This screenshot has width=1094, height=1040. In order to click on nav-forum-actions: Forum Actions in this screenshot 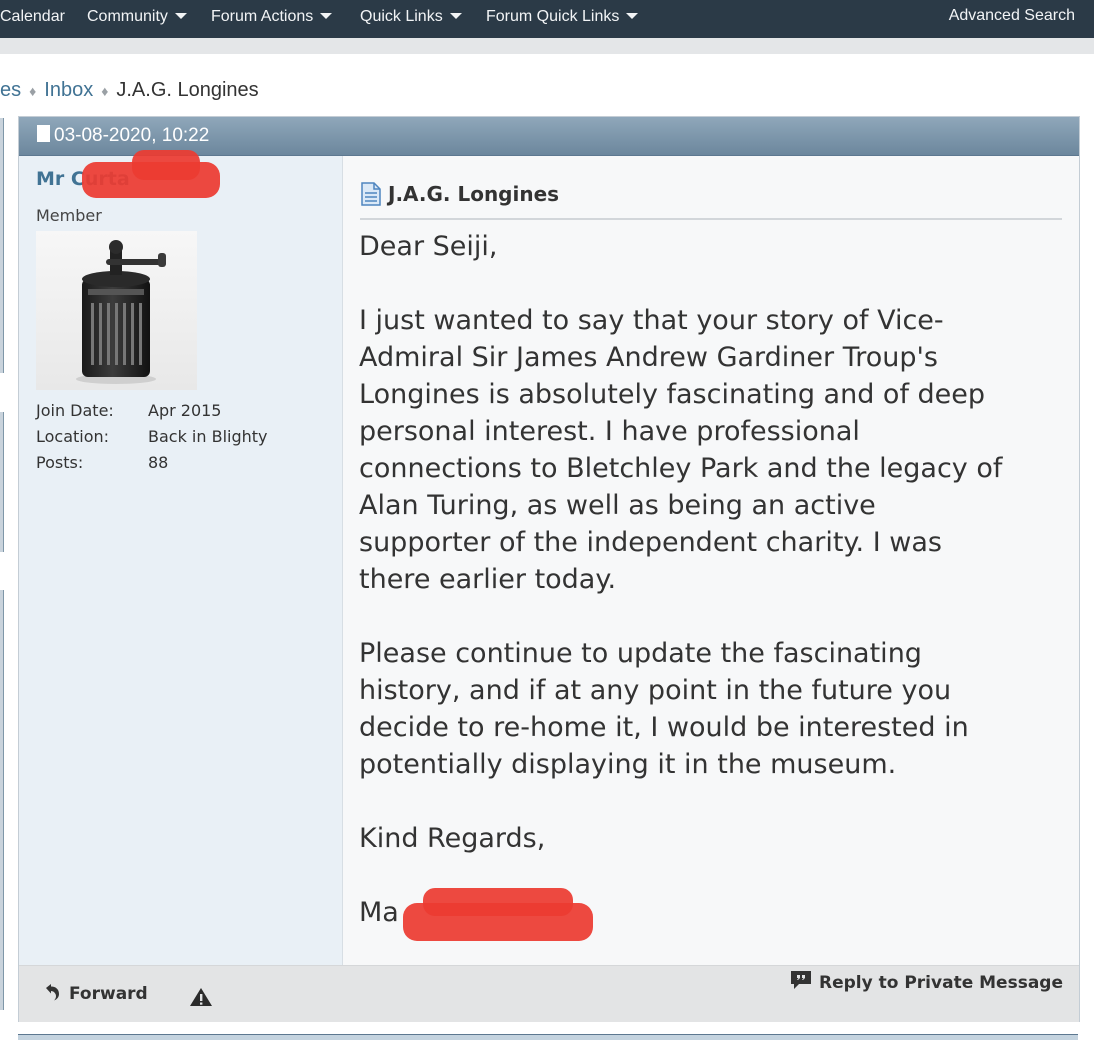, I will do `click(272, 17)`.